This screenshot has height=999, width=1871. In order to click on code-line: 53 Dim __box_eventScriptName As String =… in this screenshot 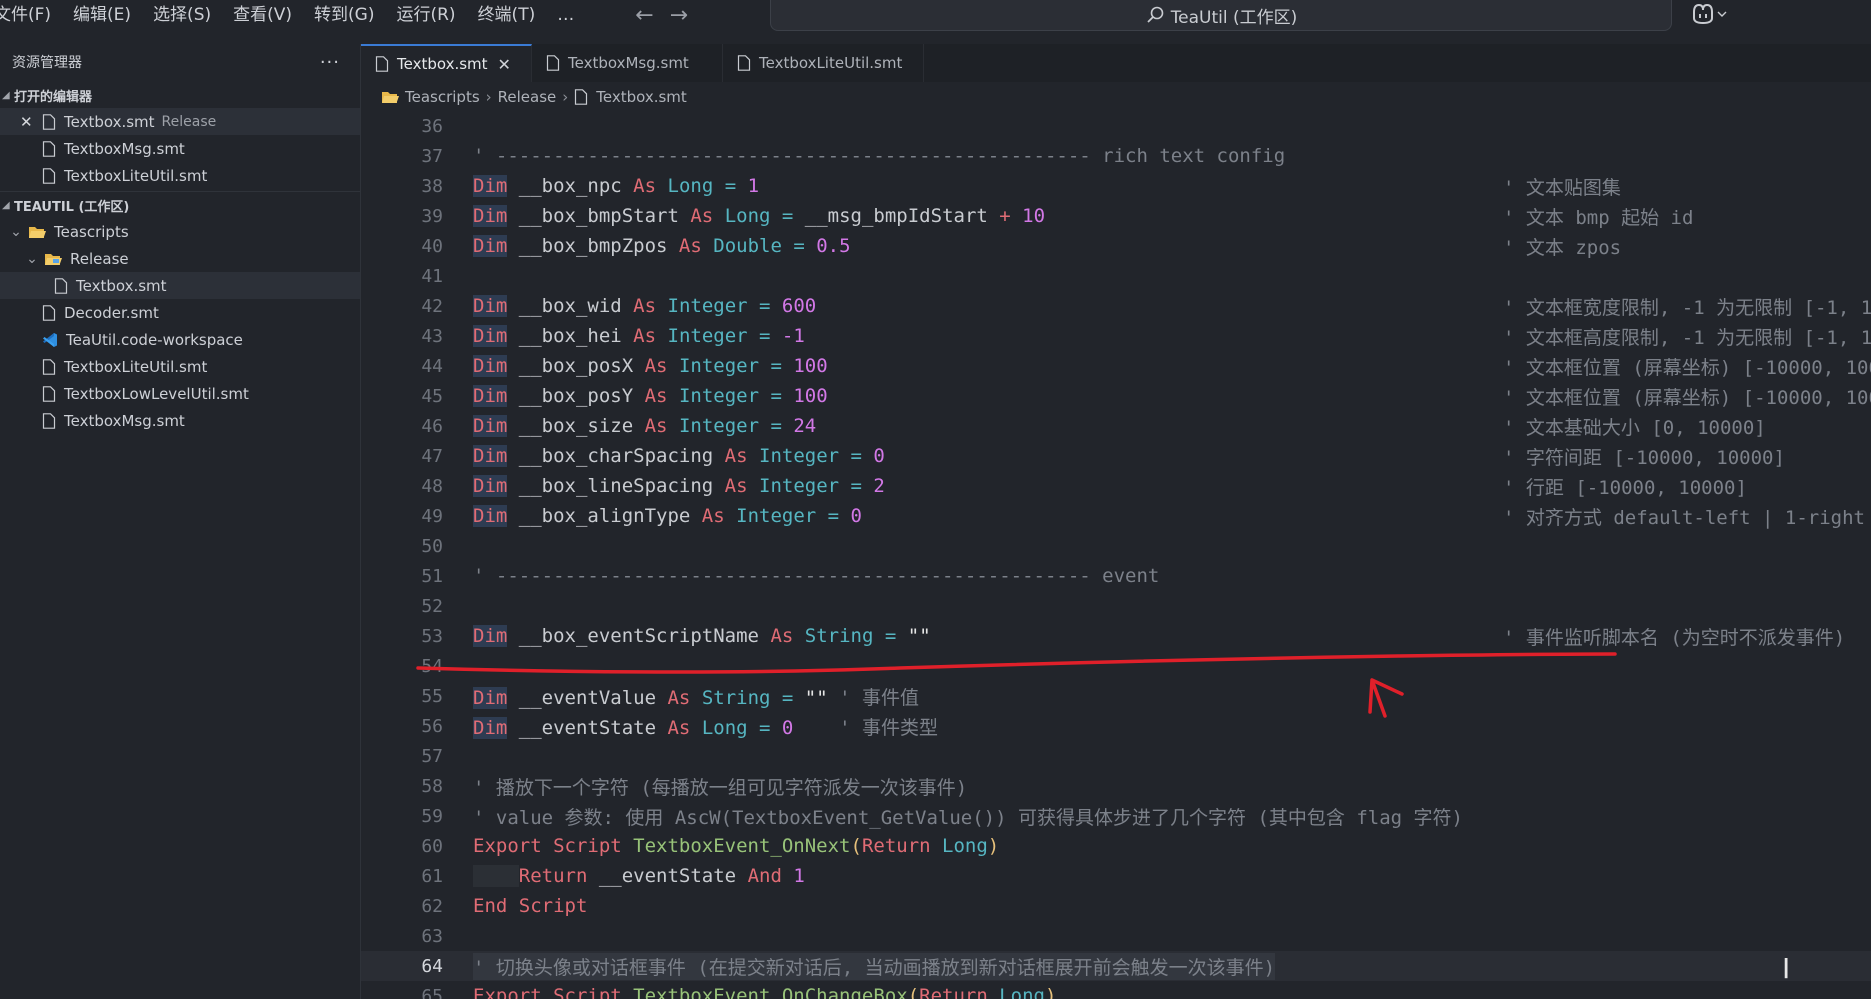, I will do `click(1116, 636)`.